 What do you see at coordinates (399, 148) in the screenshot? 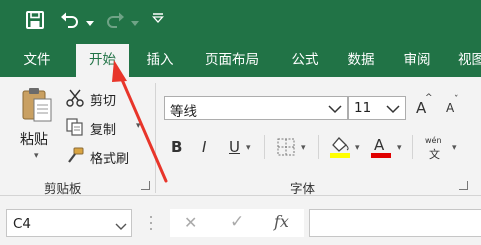
I see `font-color-dropdown-icon: ▾` at bounding box center [399, 148].